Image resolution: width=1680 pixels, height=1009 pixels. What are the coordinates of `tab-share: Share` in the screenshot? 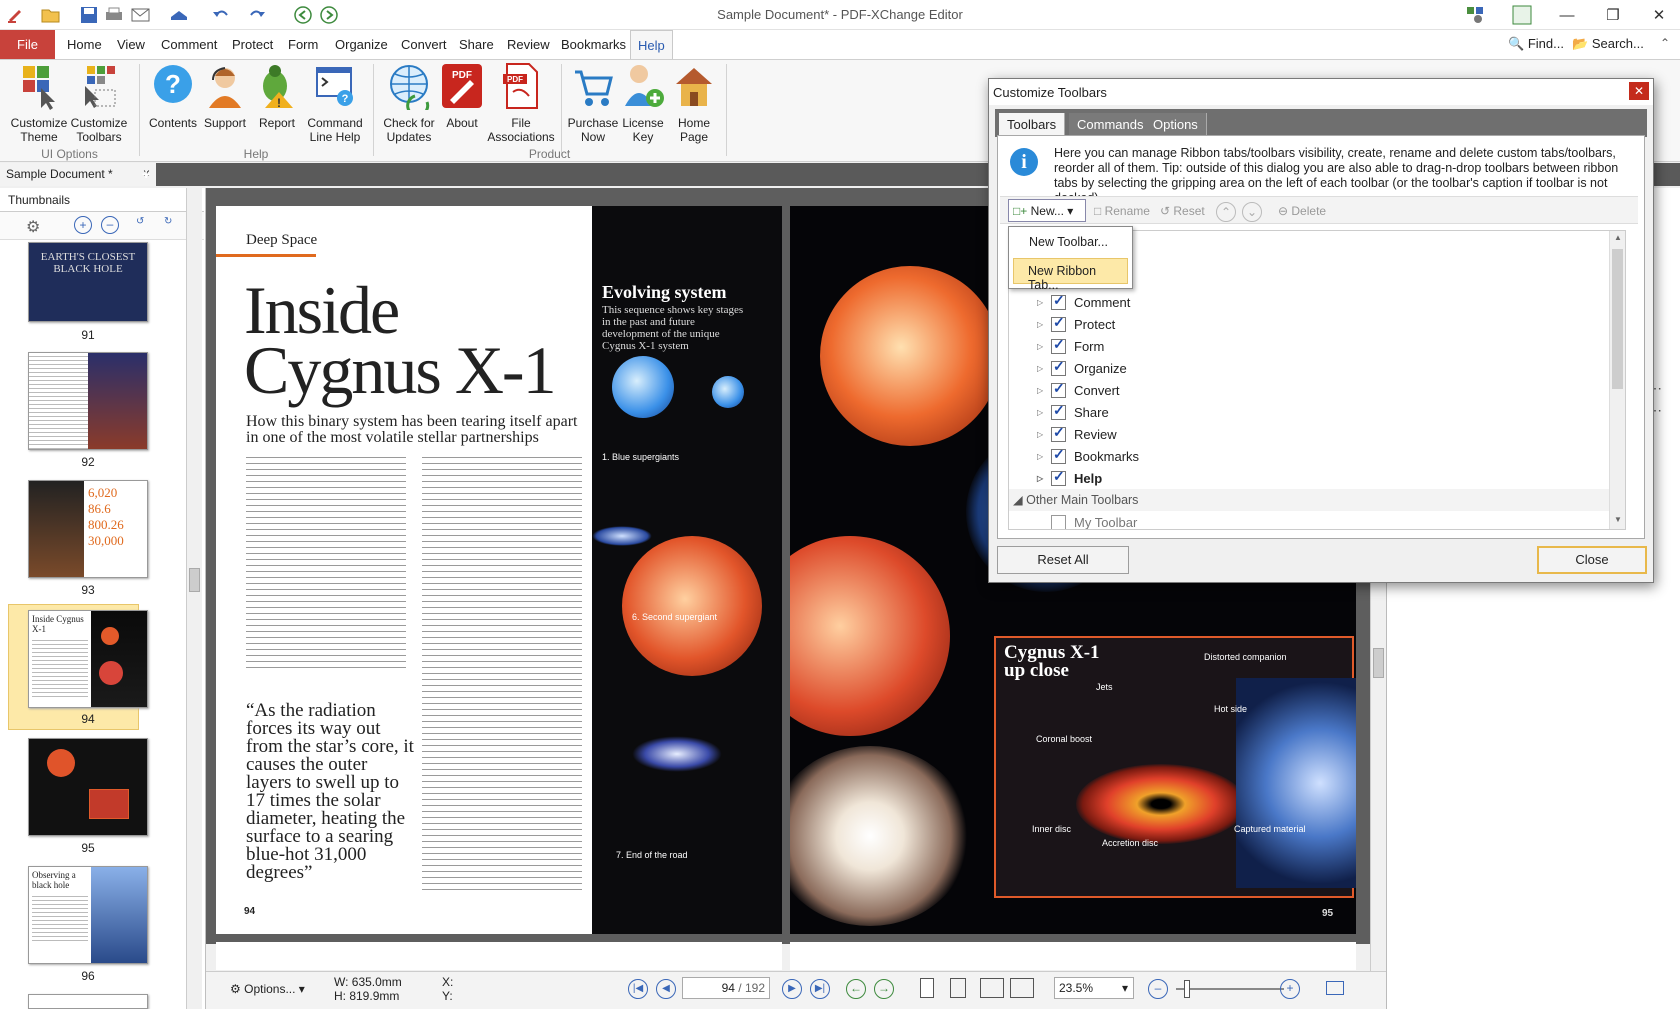 It's located at (476, 44).